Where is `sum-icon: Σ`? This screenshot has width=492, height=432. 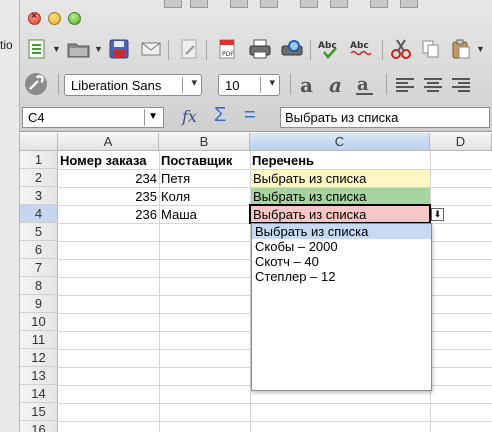 sum-icon: Σ is located at coordinates (220, 115).